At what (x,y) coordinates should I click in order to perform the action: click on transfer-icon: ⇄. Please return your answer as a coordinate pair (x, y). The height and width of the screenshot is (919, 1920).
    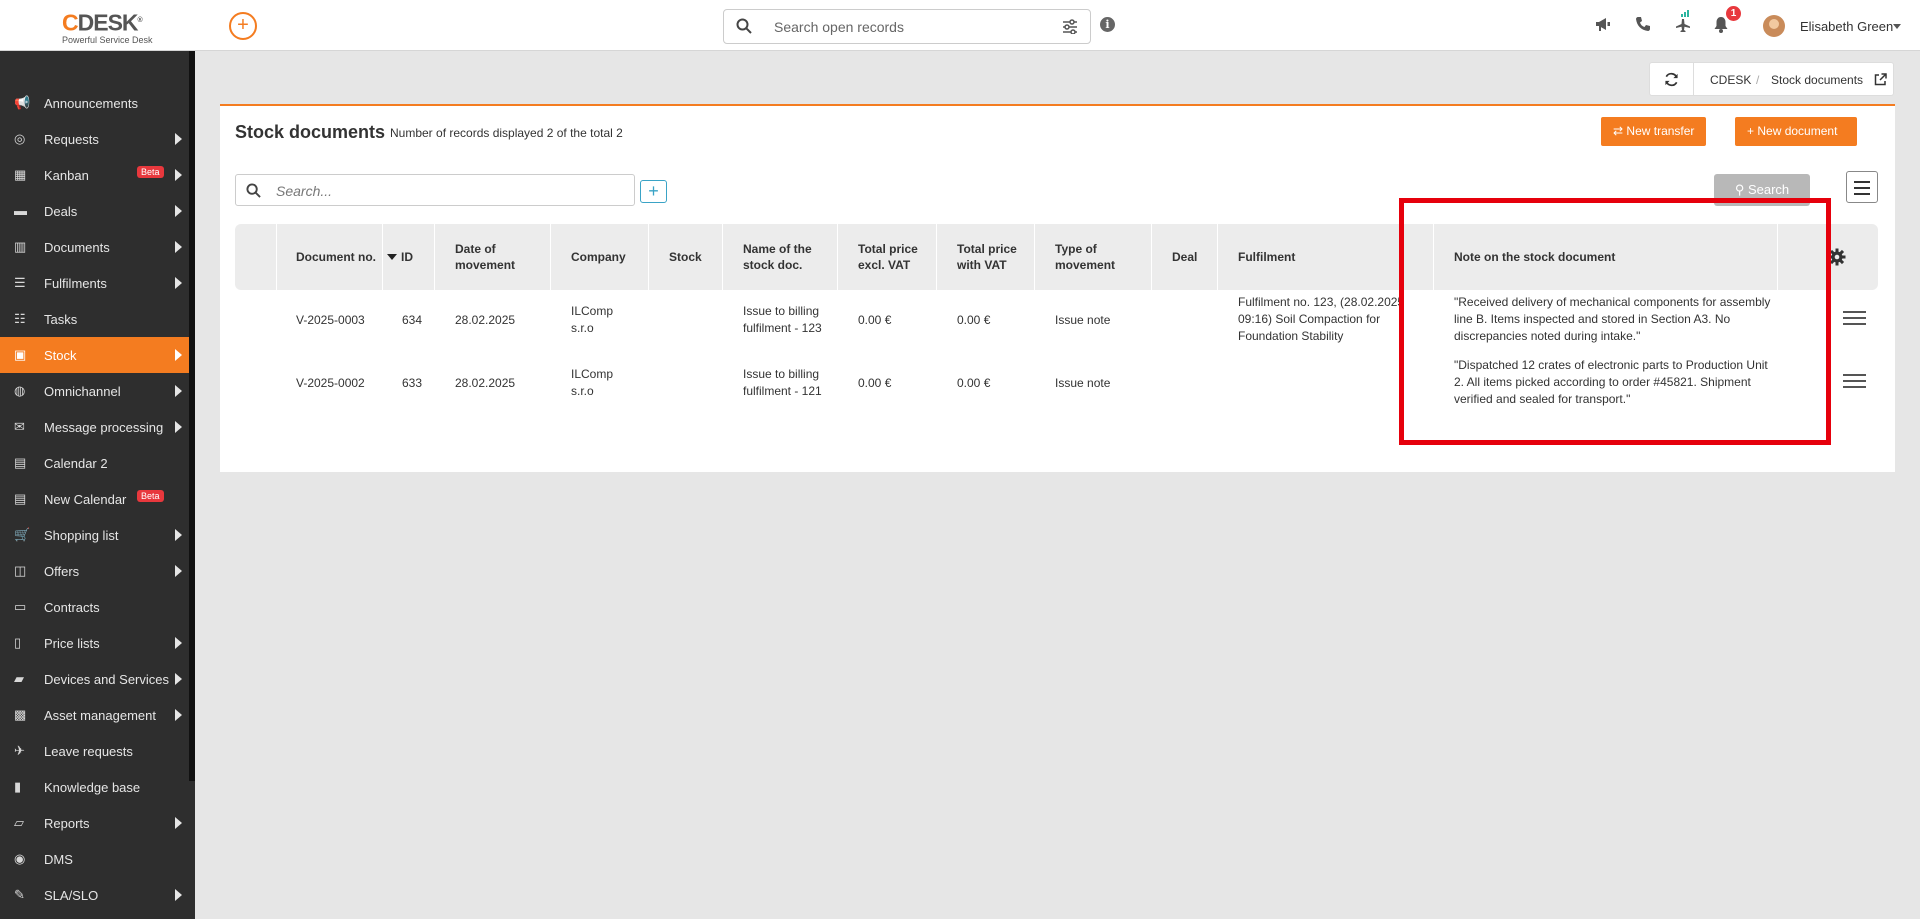
    Looking at the image, I should click on (1618, 131).